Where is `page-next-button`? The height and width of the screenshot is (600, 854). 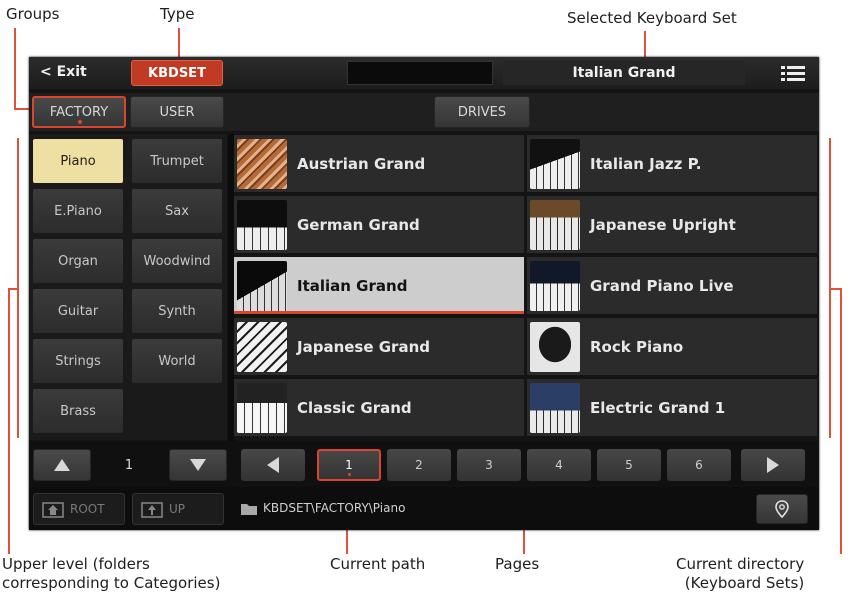 page-next-button is located at coordinates (773, 465).